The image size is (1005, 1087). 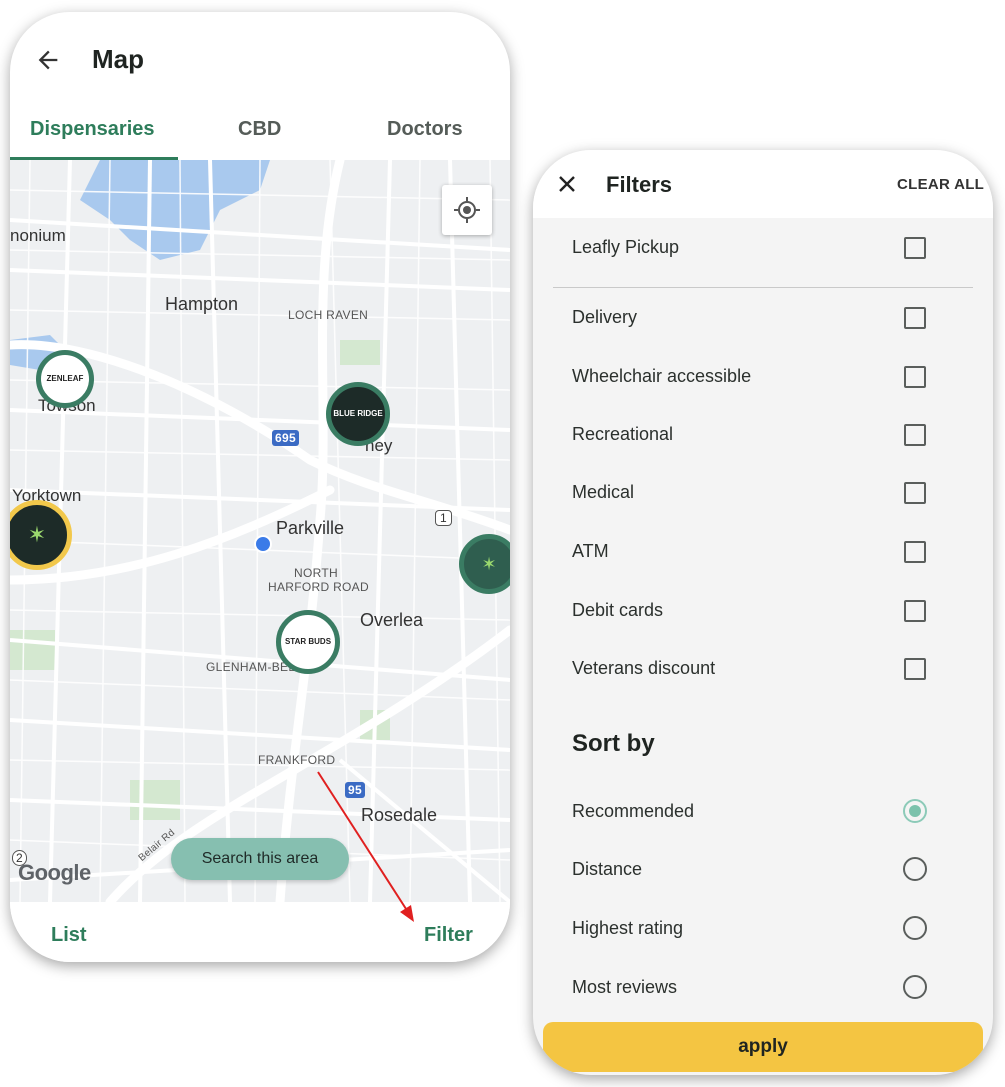 I want to click on filter-row-veterans-discount: Veterans discount, so click(x=763, y=668).